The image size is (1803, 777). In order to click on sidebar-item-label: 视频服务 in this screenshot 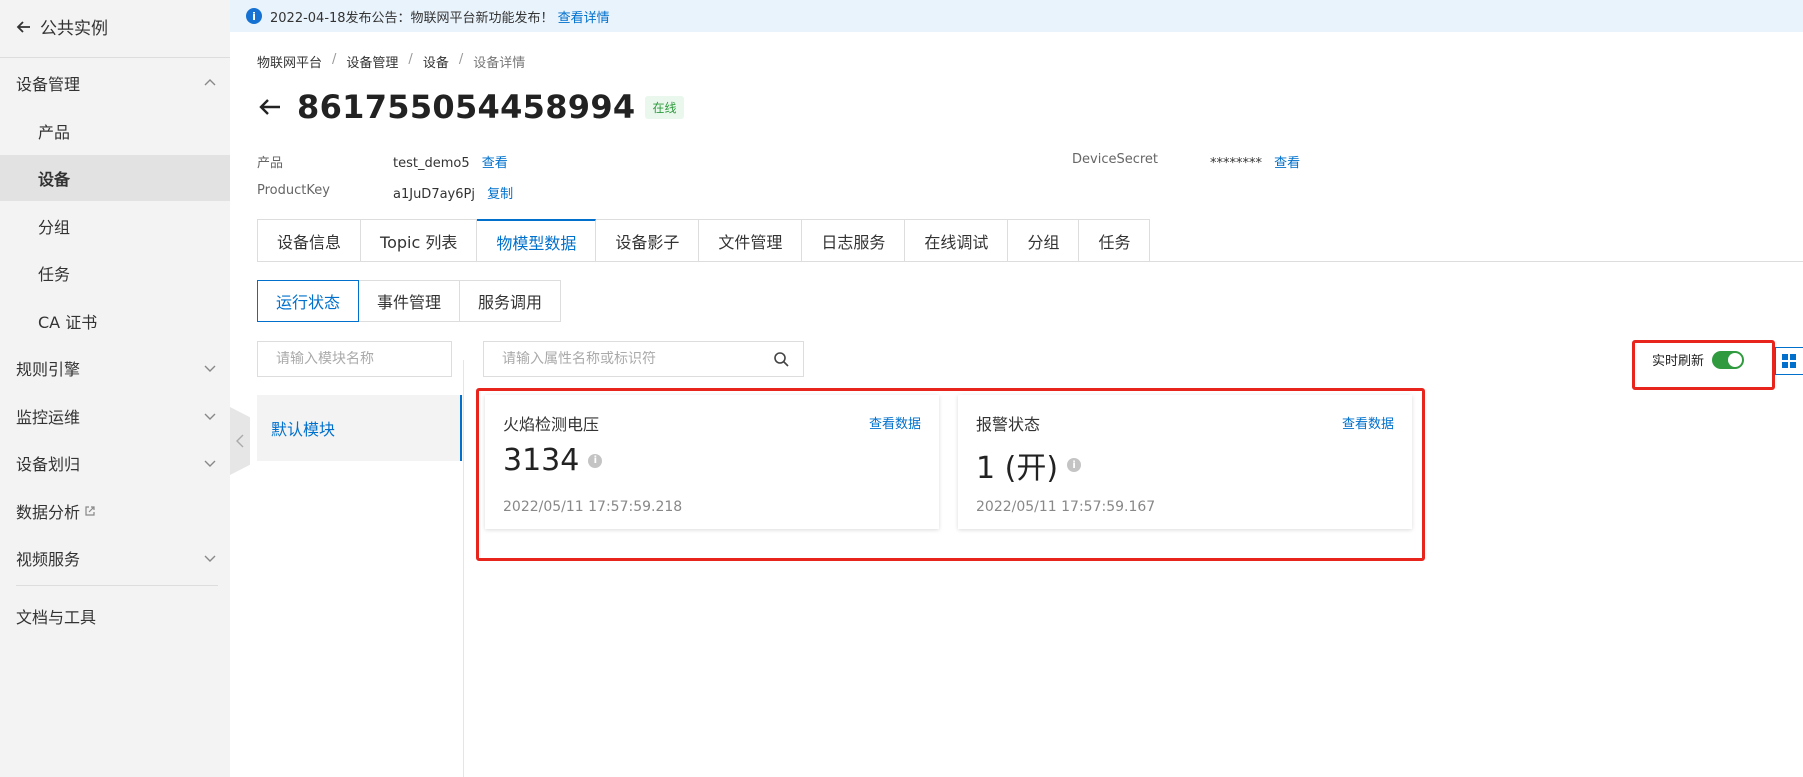, I will do `click(48, 559)`.